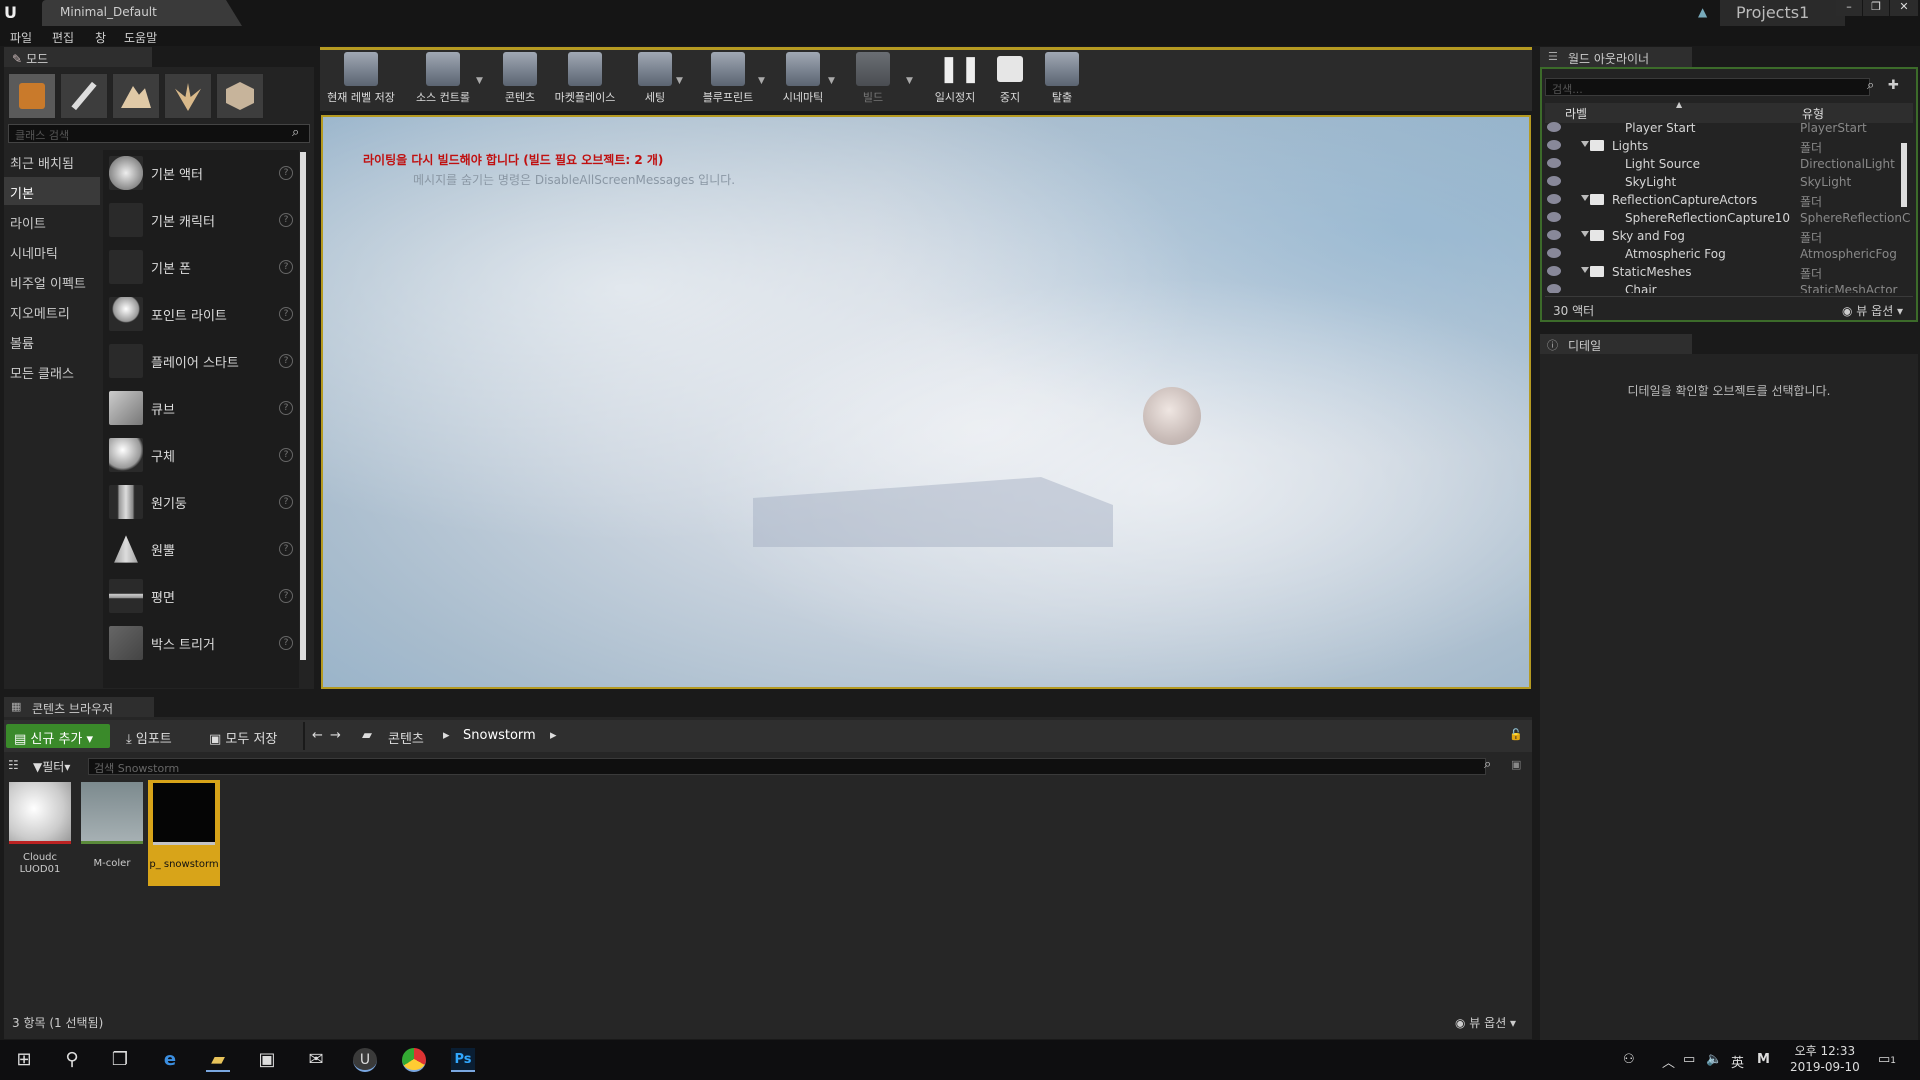 The width and height of the screenshot is (1920, 1080). Describe the element at coordinates (201, 314) in the screenshot. I see `place-item-point-light: 포인트 라이트?` at that location.